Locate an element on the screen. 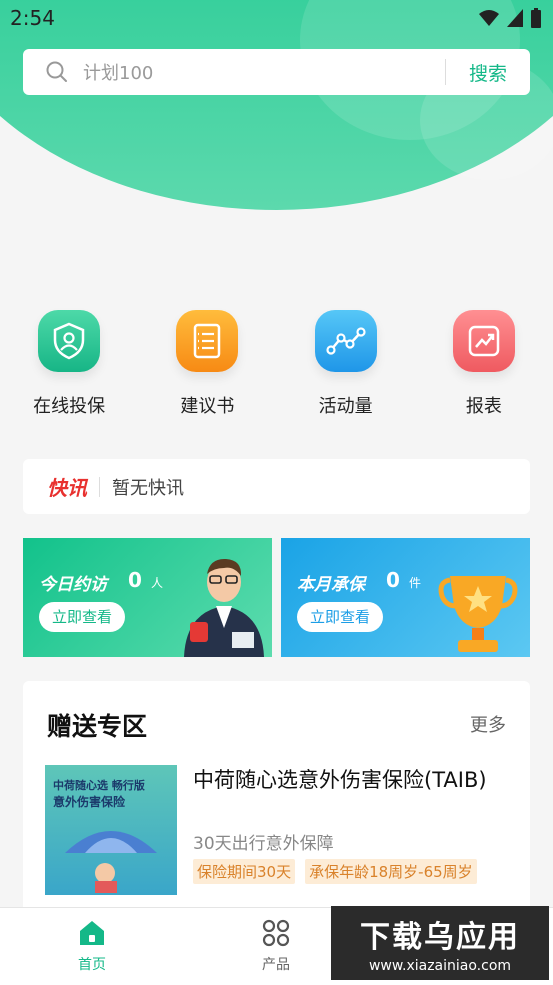 This screenshot has height=985, width=553. visits-unit: 人 is located at coordinates (157, 583).